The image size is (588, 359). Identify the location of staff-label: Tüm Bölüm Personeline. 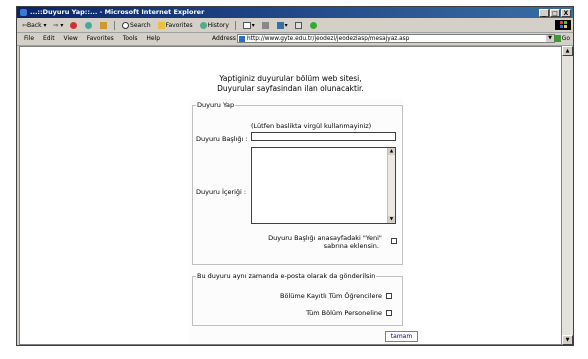
(344, 313).